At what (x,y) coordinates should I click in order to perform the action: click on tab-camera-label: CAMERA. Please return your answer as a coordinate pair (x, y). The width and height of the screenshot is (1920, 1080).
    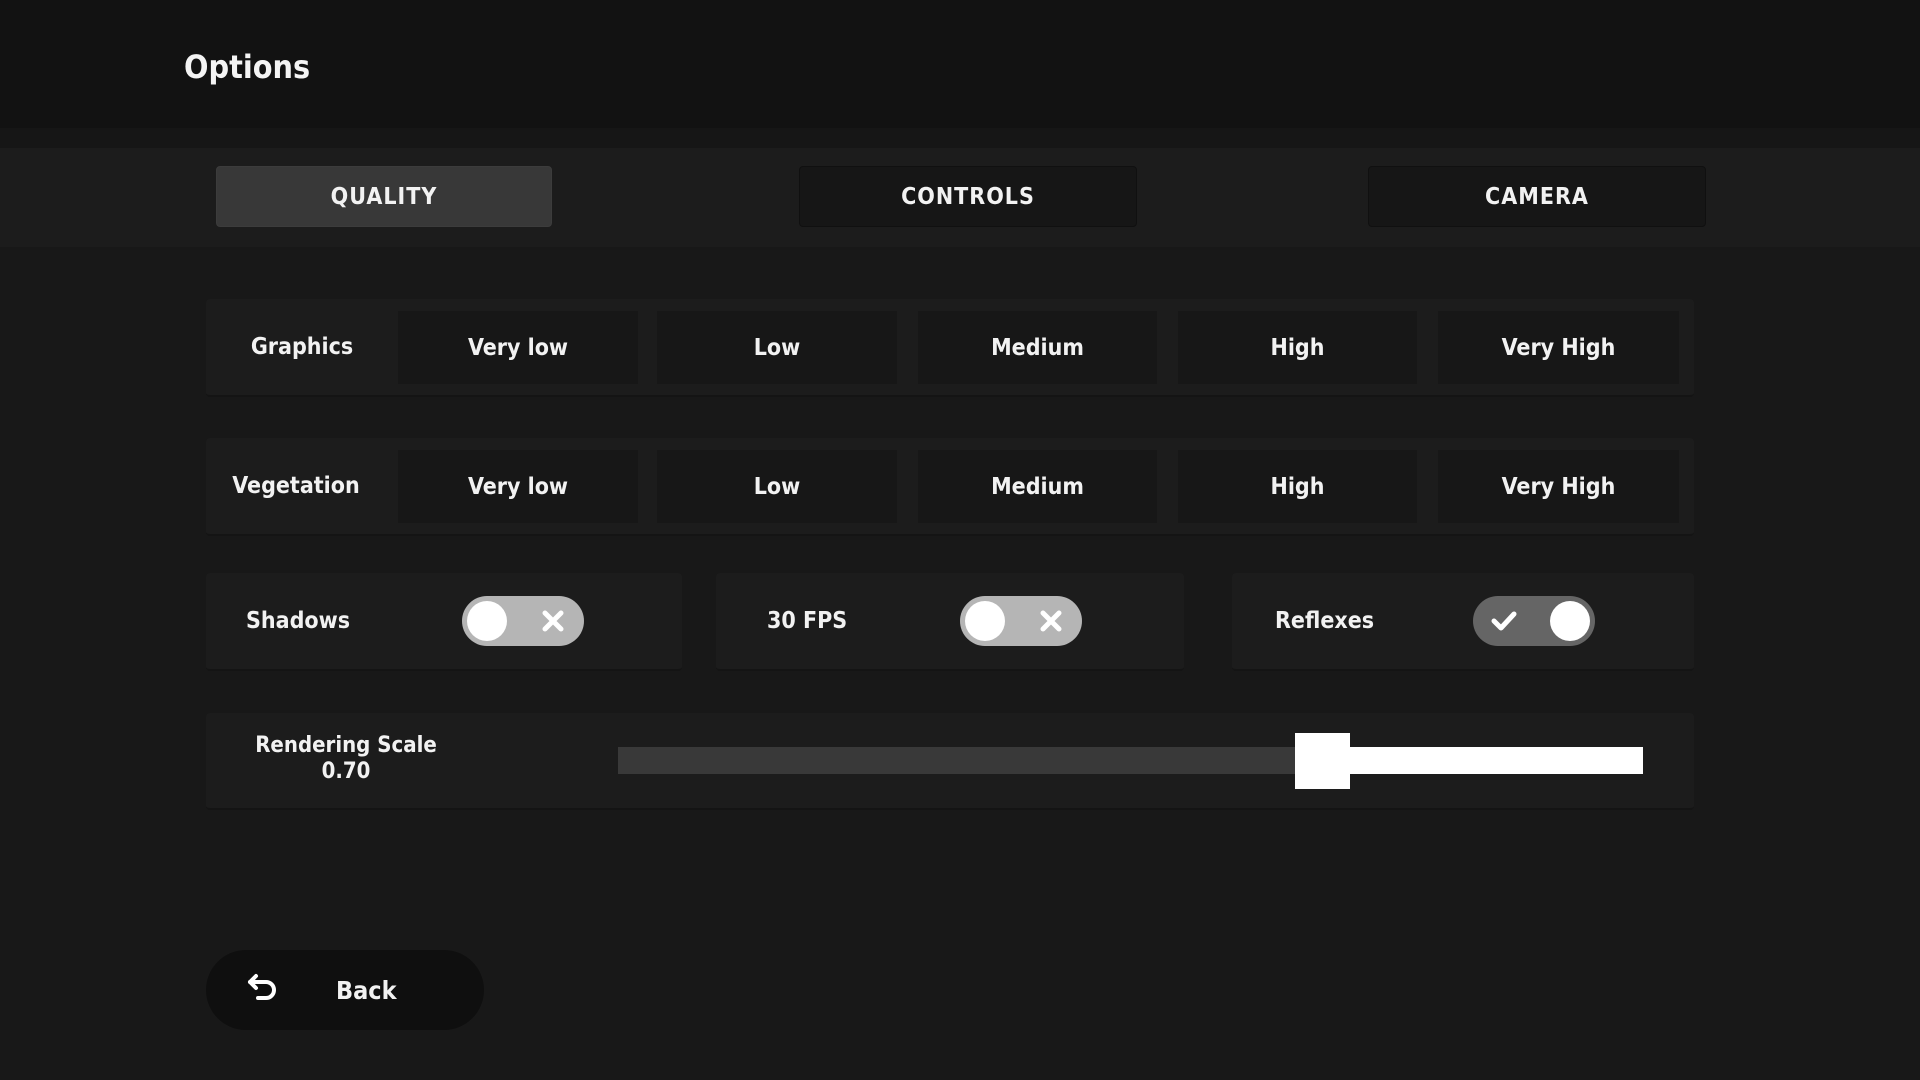
    Looking at the image, I should click on (1537, 196).